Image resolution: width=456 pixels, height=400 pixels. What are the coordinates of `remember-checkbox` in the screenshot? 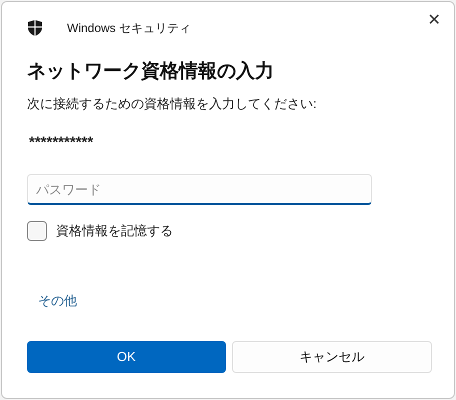 It's located at (37, 231).